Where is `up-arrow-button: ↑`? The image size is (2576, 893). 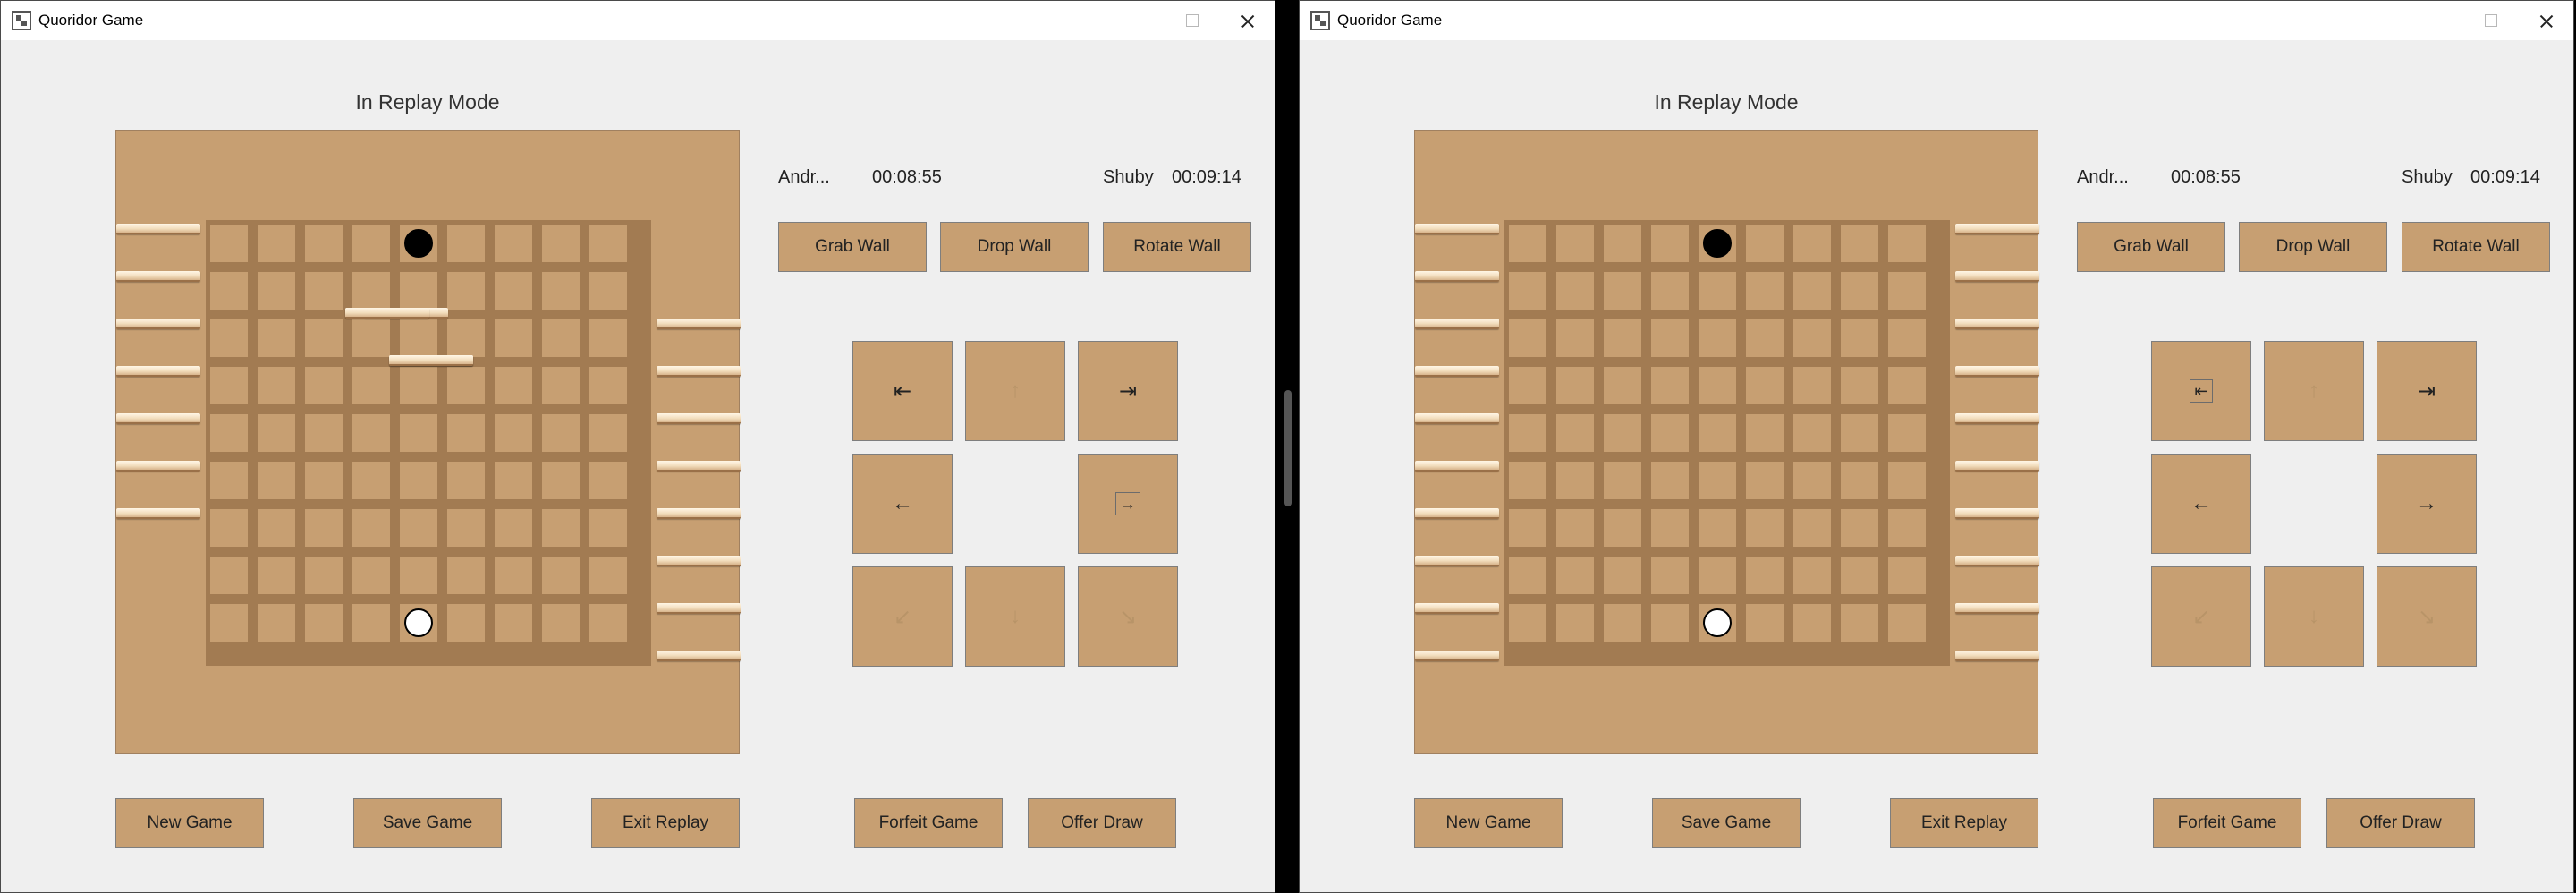
up-arrow-button: ↑ is located at coordinates (1015, 391).